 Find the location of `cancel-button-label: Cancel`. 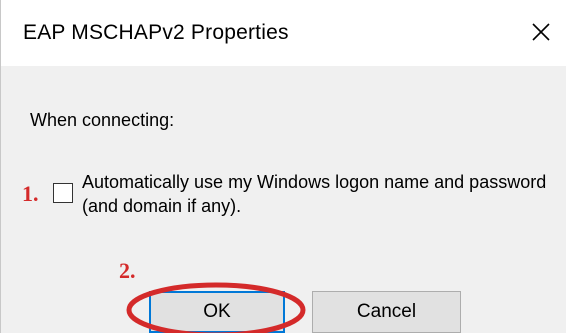

cancel-button-label: Cancel is located at coordinates (386, 311).